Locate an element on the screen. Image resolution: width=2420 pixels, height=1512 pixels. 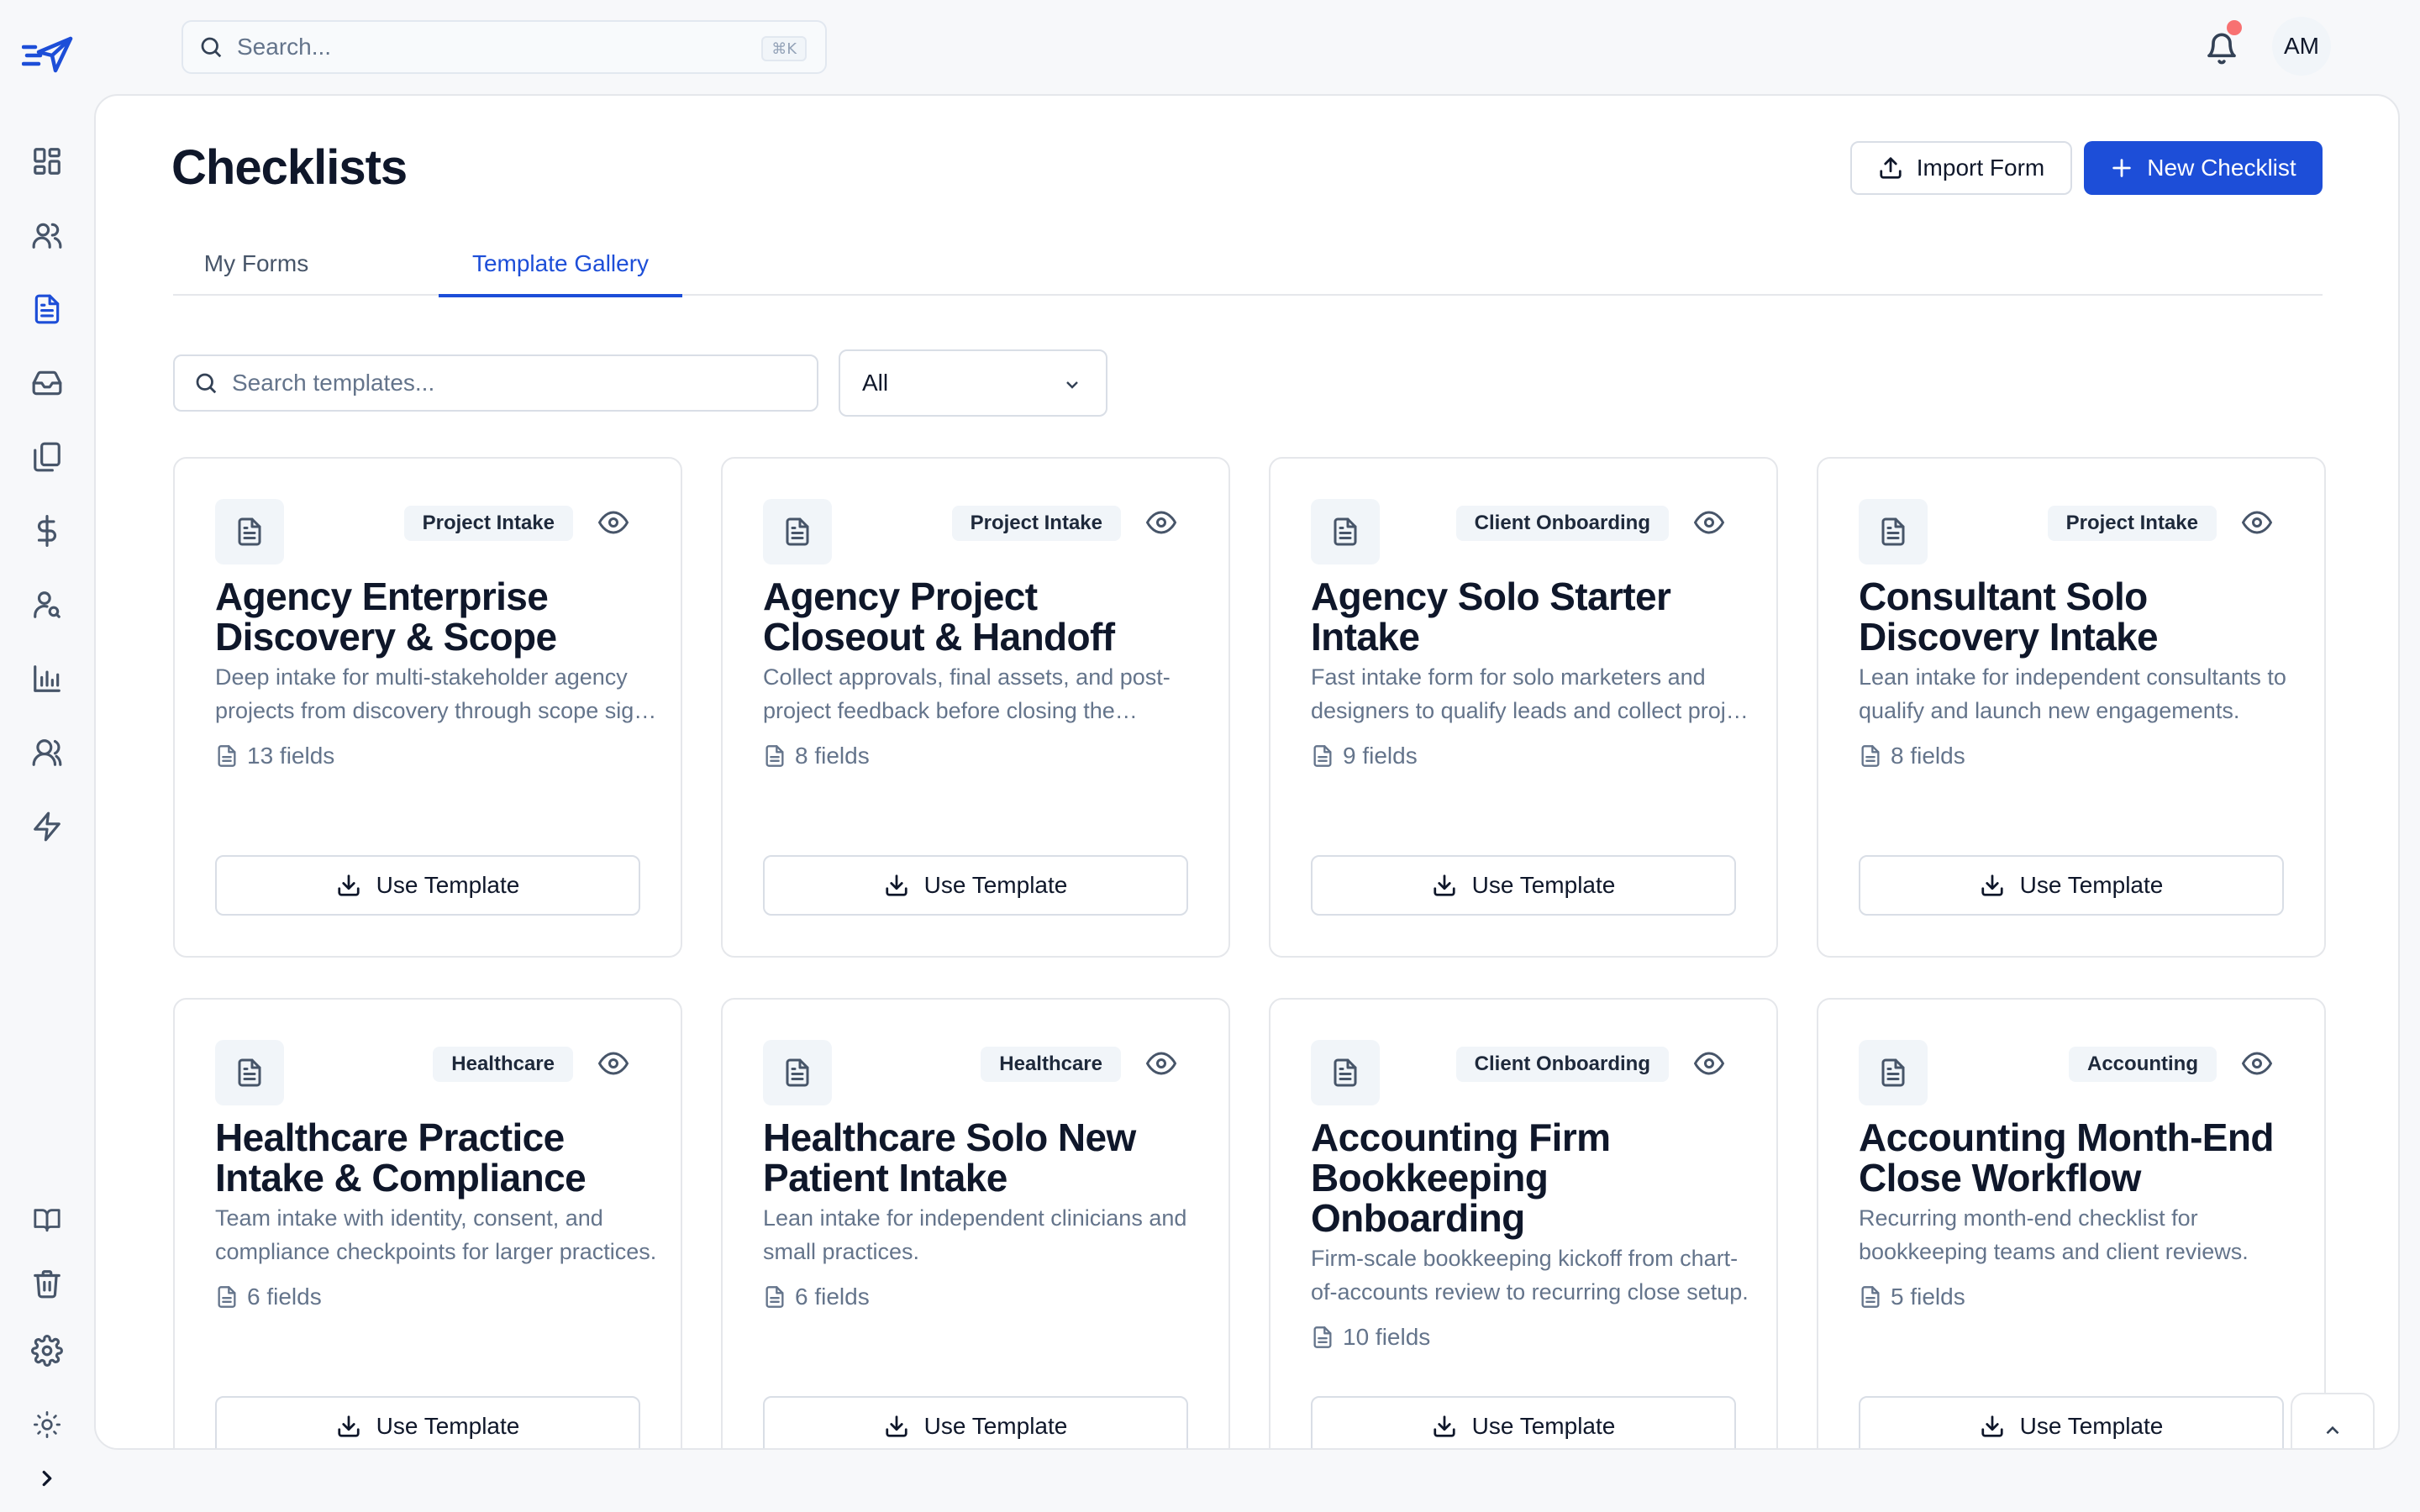
nav-inbox is located at coordinates (47, 383).